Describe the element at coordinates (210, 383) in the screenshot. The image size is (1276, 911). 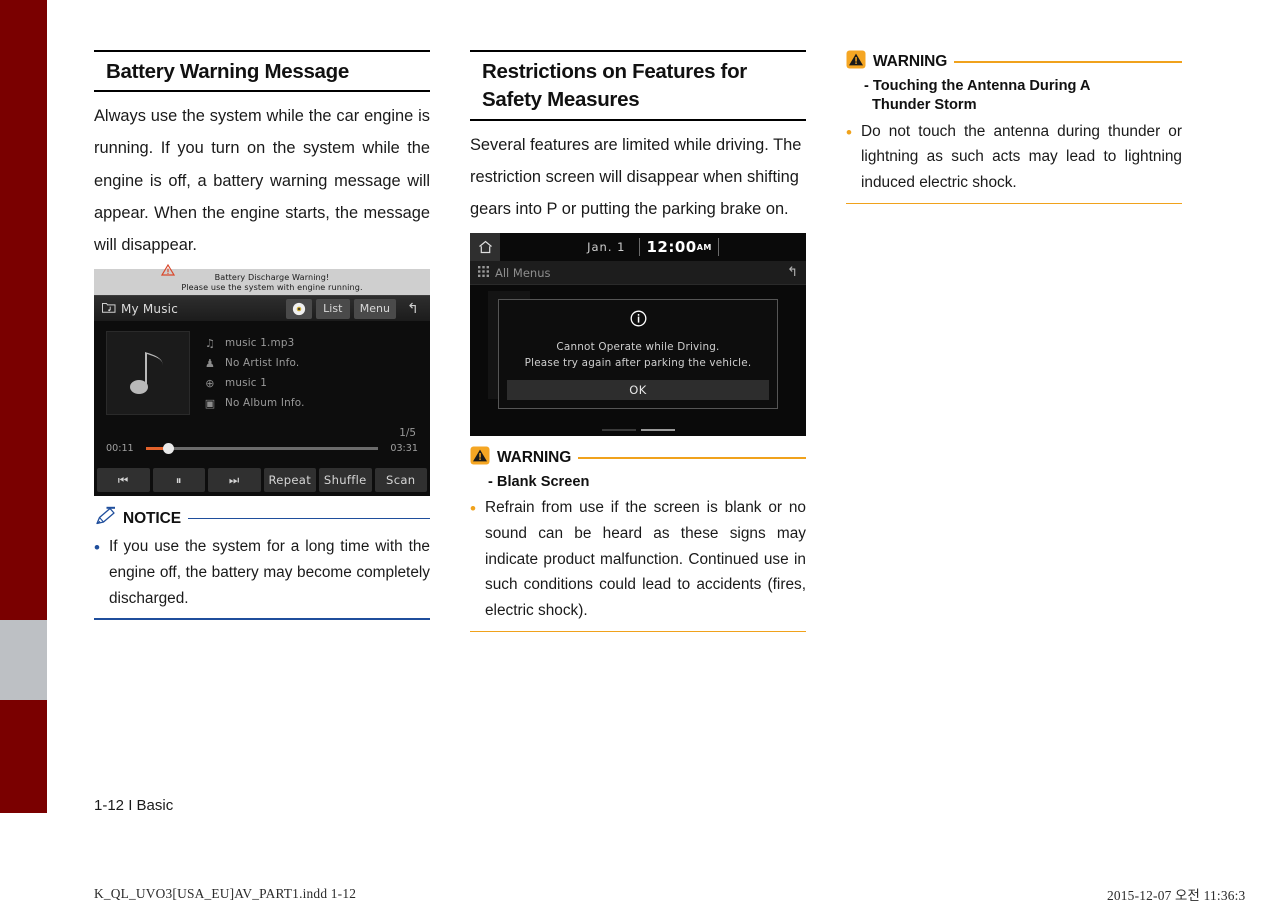
I see `genre-icon: ⊕` at that location.